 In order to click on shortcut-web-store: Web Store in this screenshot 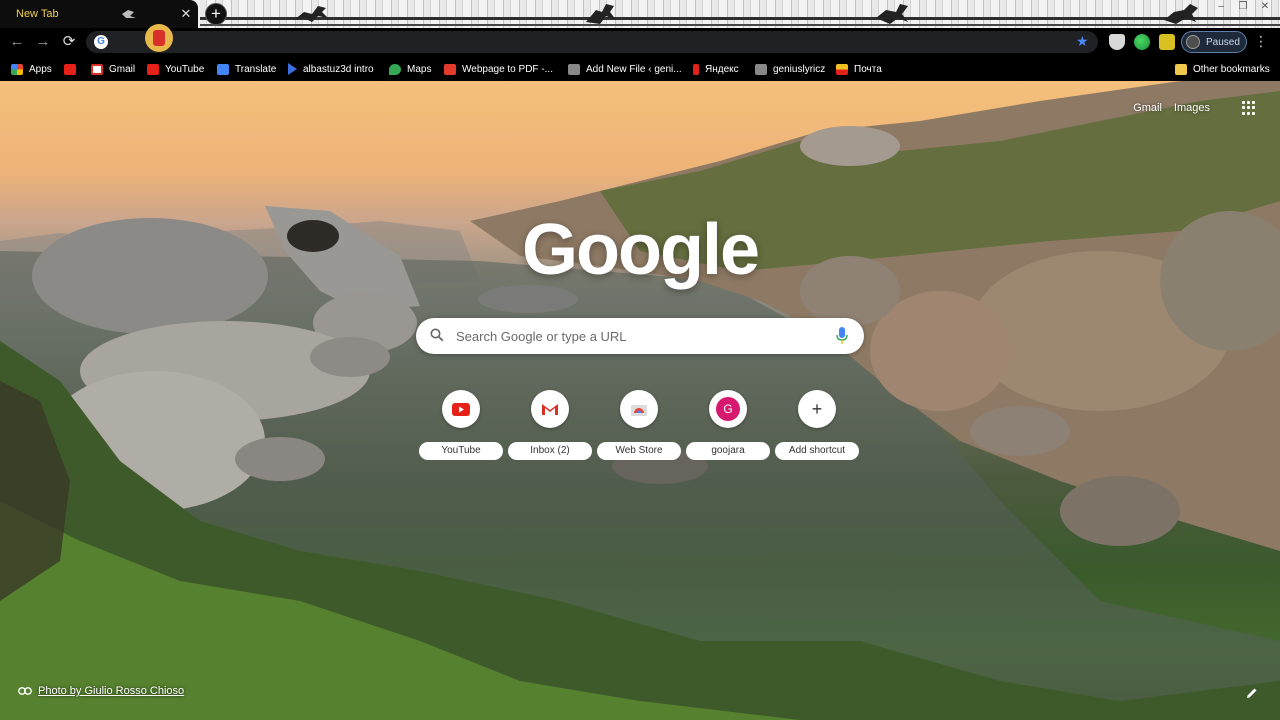, I will do `click(639, 426)`.